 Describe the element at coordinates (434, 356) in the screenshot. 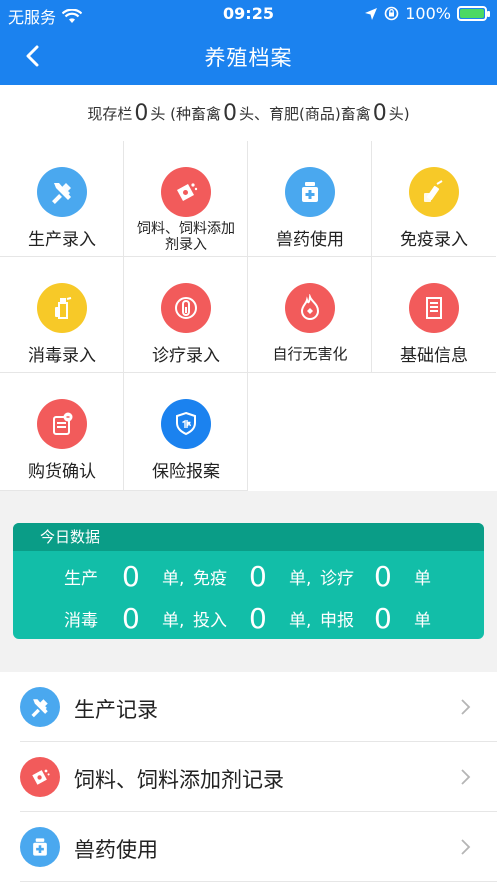

I see `grid-item-label: 基础信息` at that location.